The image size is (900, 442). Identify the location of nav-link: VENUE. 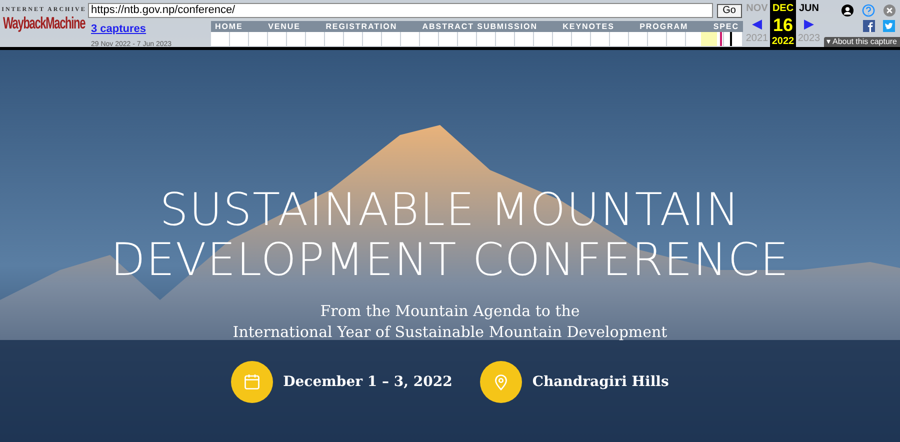
(284, 27).